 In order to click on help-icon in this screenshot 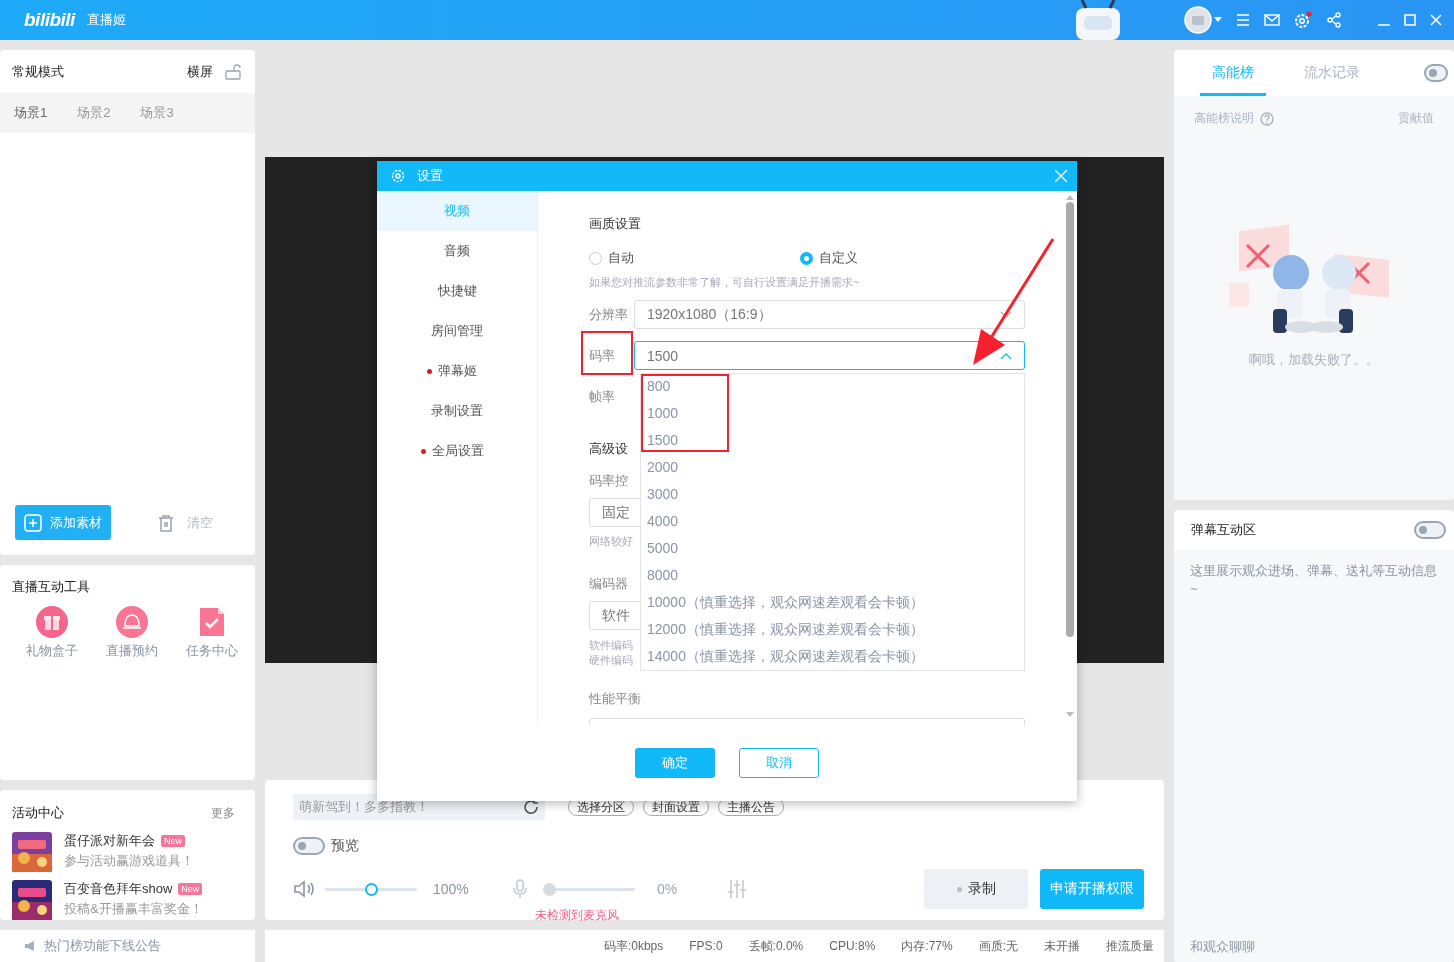, I will do `click(1267, 118)`.